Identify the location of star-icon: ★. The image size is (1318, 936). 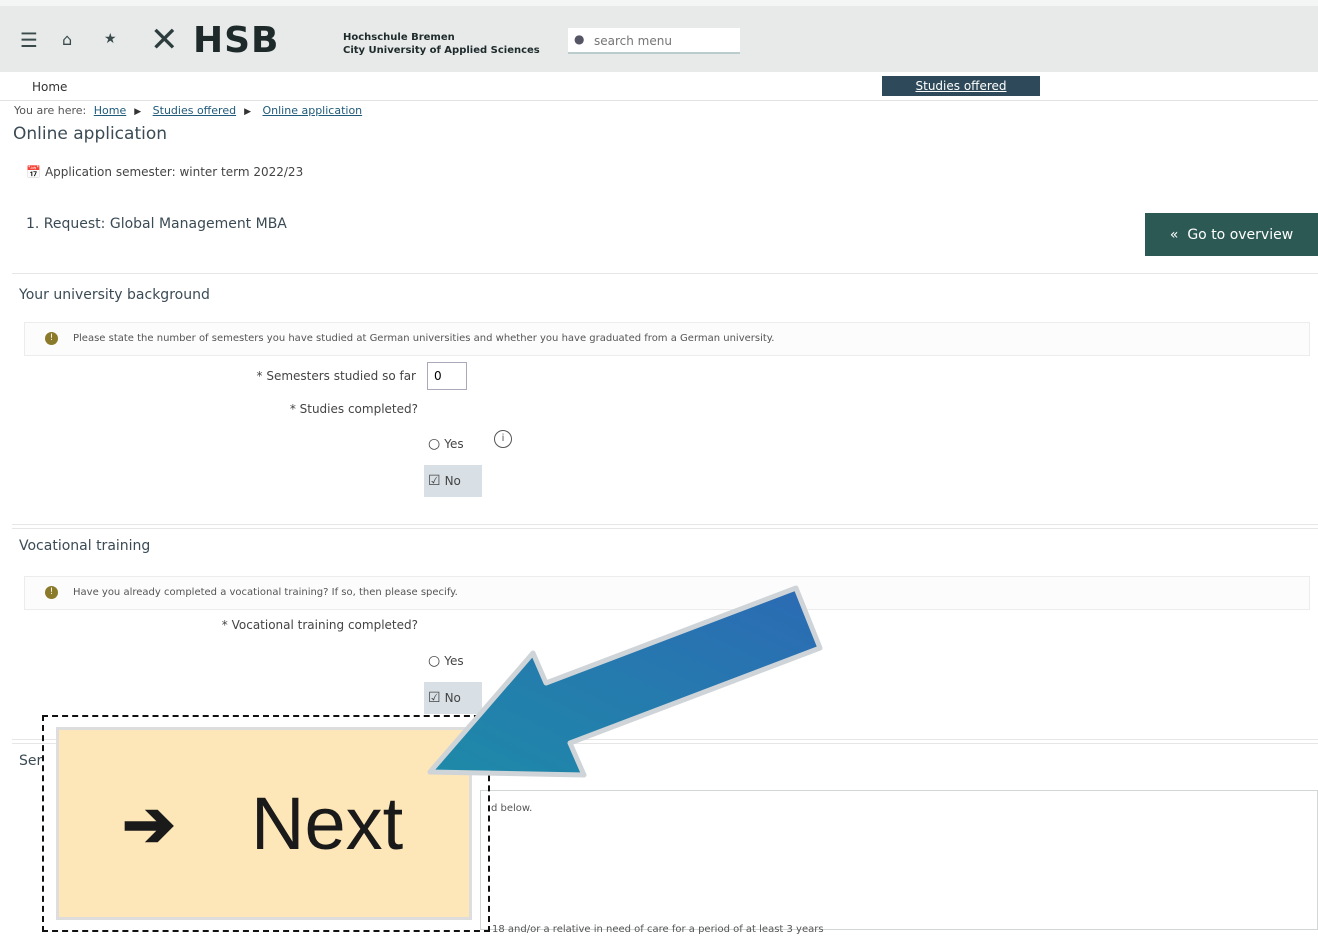
(110, 39).